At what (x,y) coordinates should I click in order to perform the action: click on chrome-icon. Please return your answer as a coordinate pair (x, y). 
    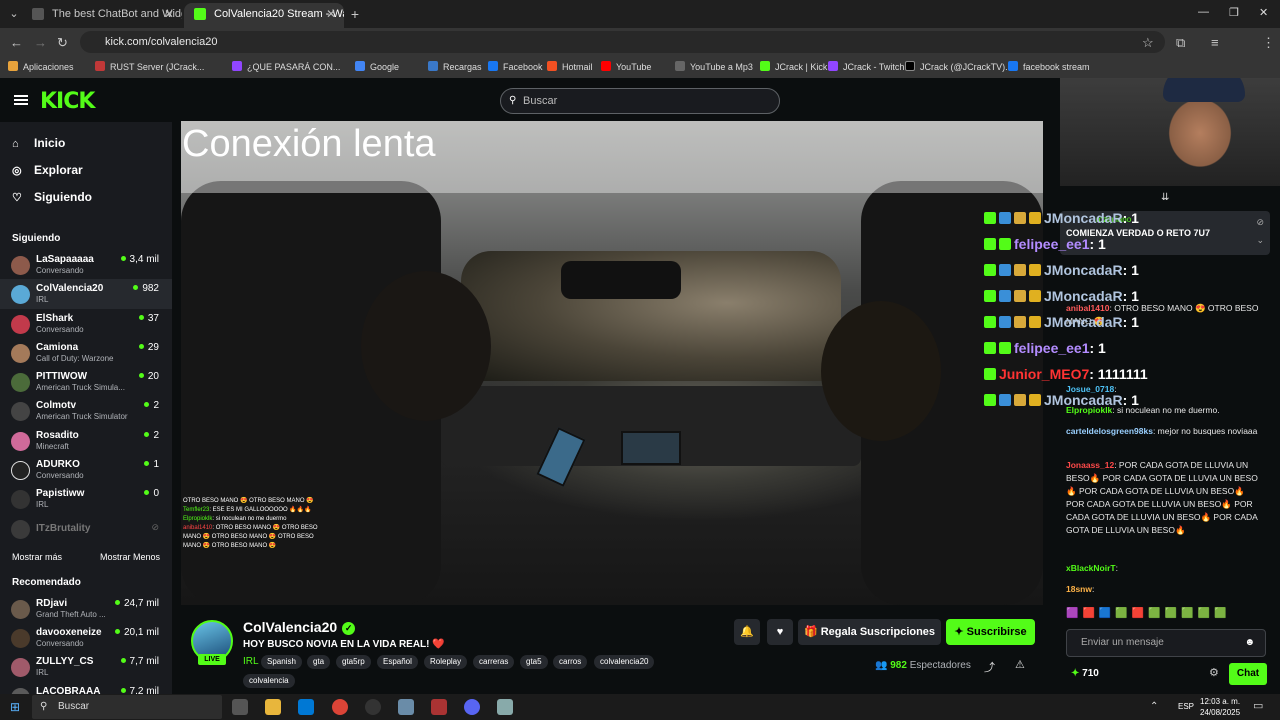
    Looking at the image, I should click on (340, 707).